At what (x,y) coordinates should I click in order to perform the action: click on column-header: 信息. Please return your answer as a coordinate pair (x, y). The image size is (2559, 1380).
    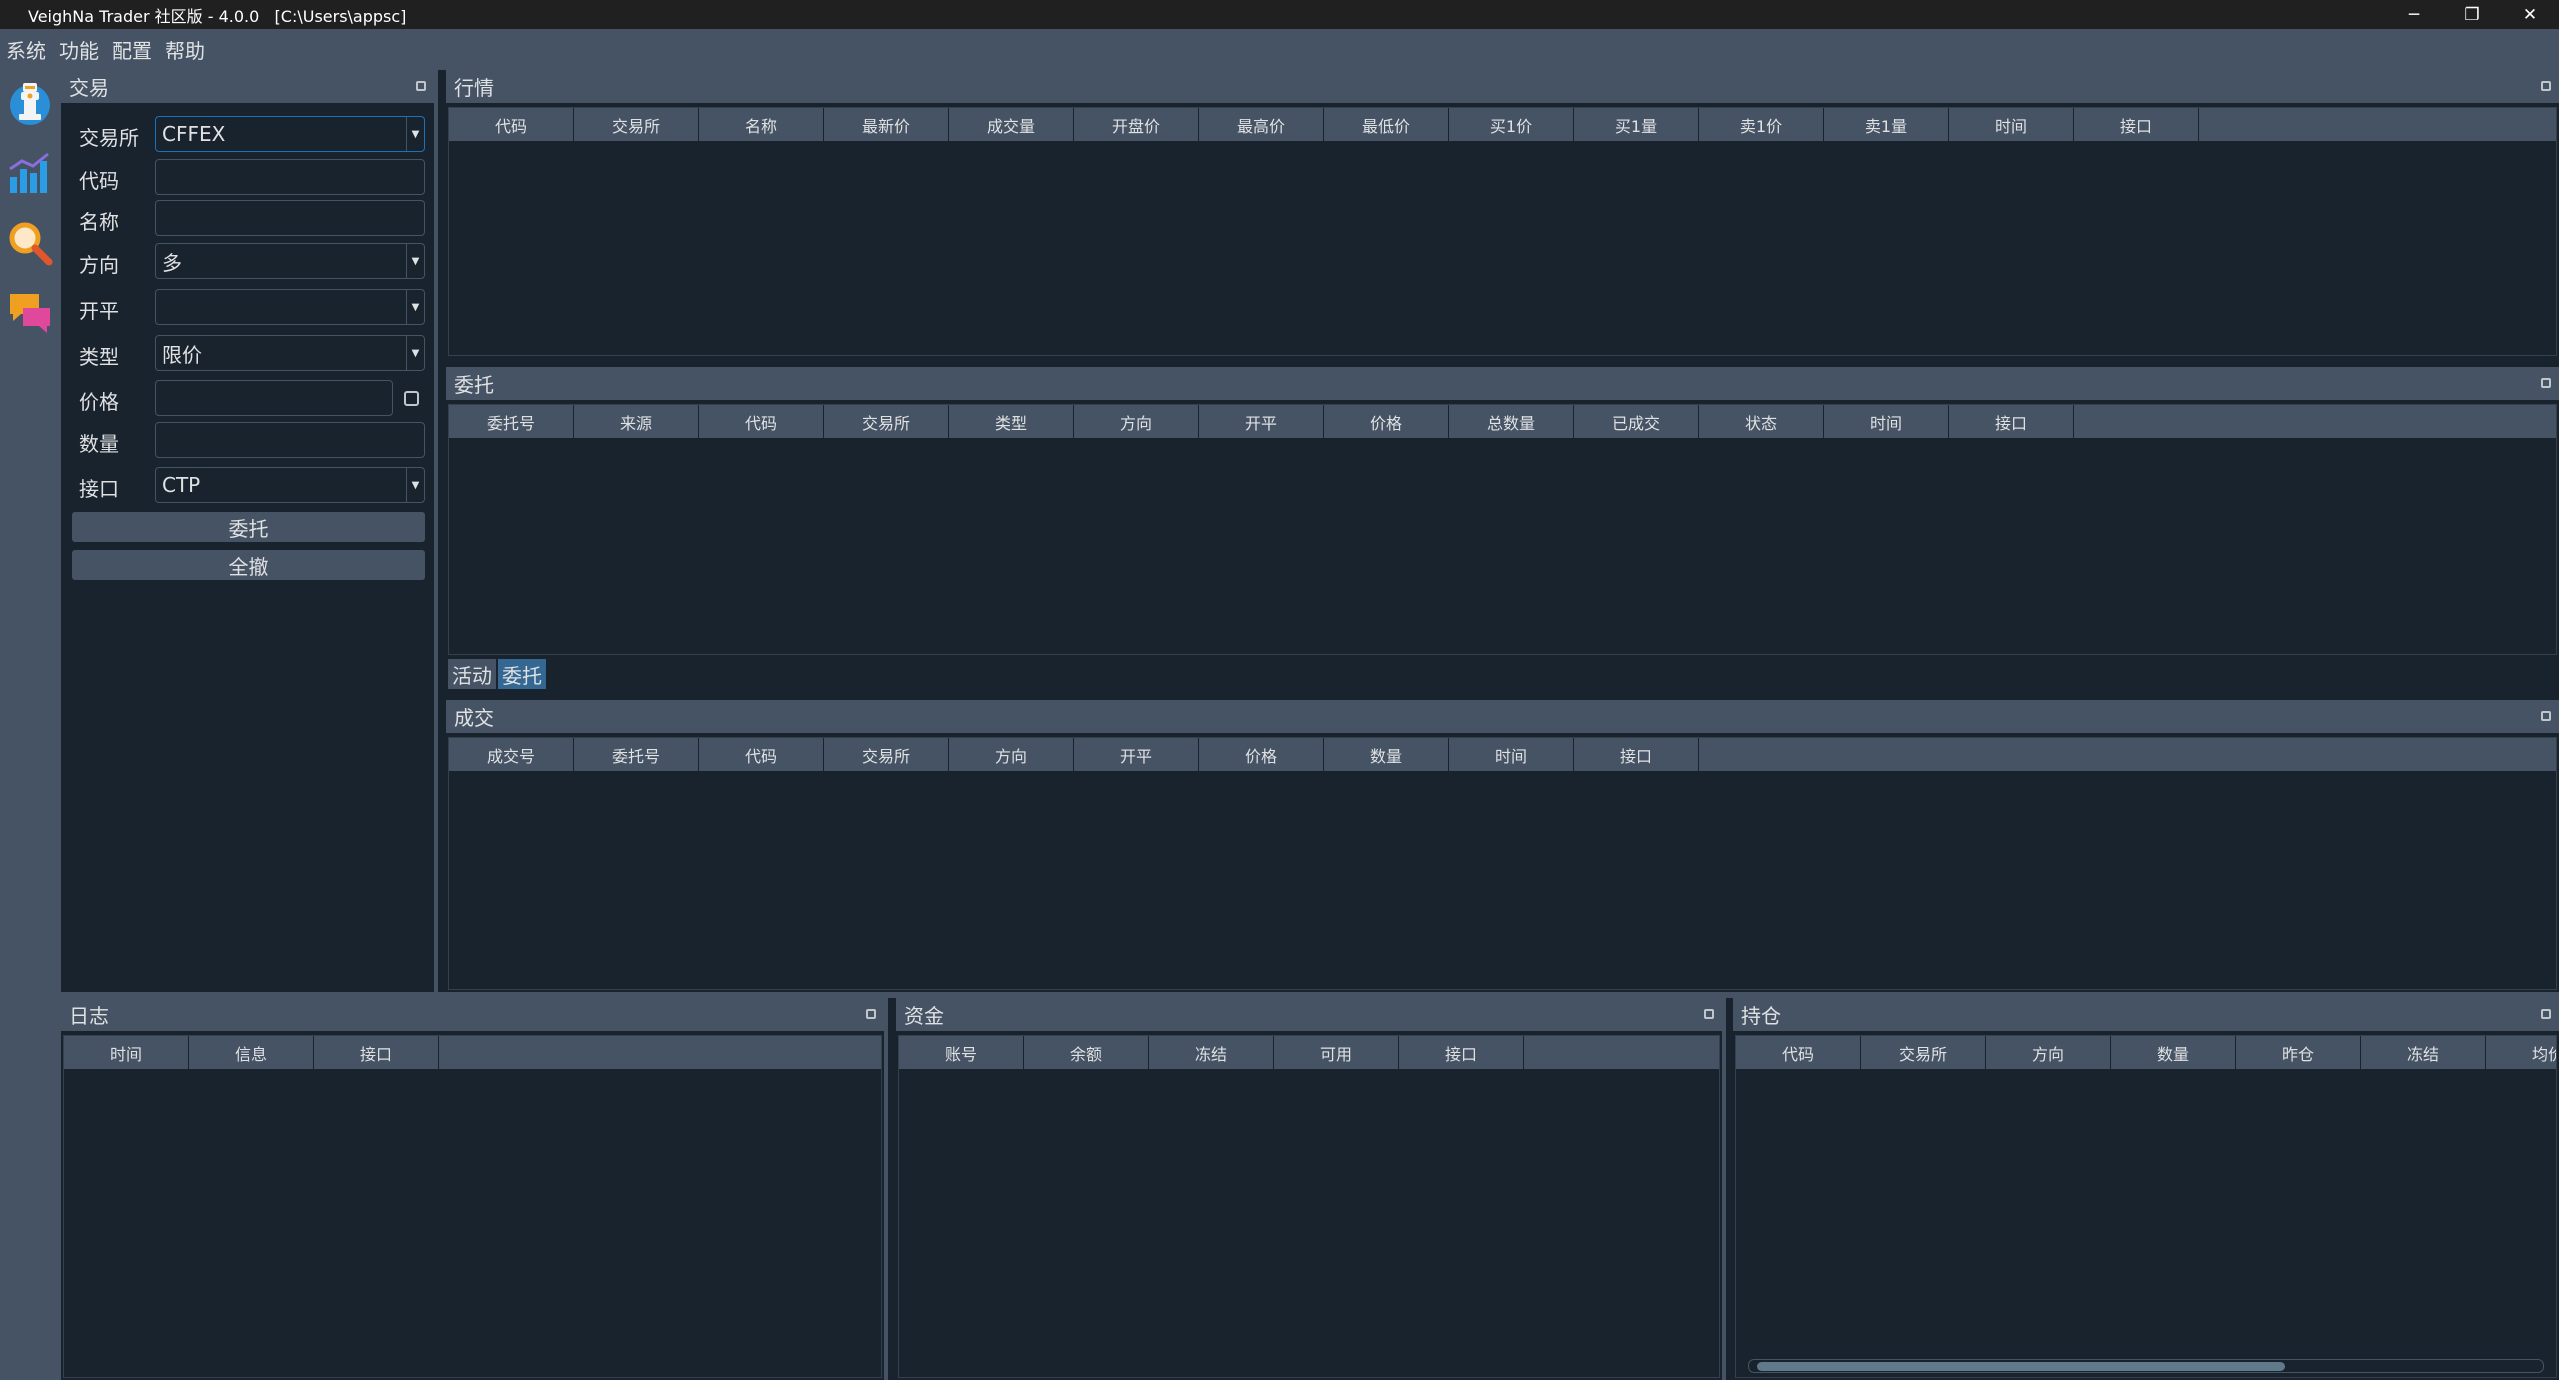
    Looking at the image, I should click on (251, 1052).